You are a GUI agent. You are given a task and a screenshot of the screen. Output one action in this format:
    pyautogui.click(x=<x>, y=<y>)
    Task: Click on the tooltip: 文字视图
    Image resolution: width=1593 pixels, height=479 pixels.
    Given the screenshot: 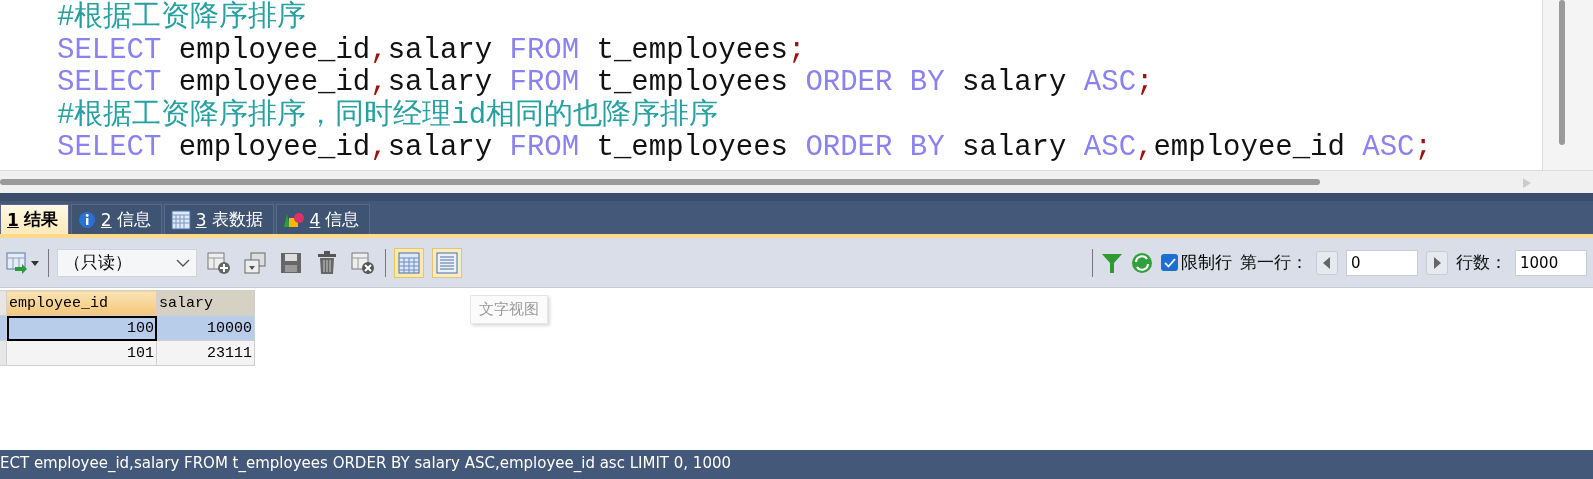 What is the action you would take?
    pyautogui.click(x=509, y=309)
    